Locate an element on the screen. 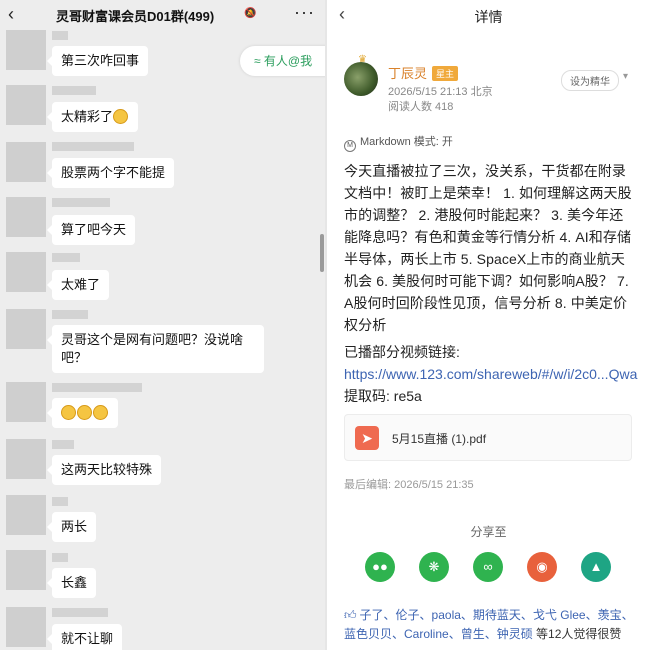  message-bubble: 两长 is located at coordinates (71, 527).